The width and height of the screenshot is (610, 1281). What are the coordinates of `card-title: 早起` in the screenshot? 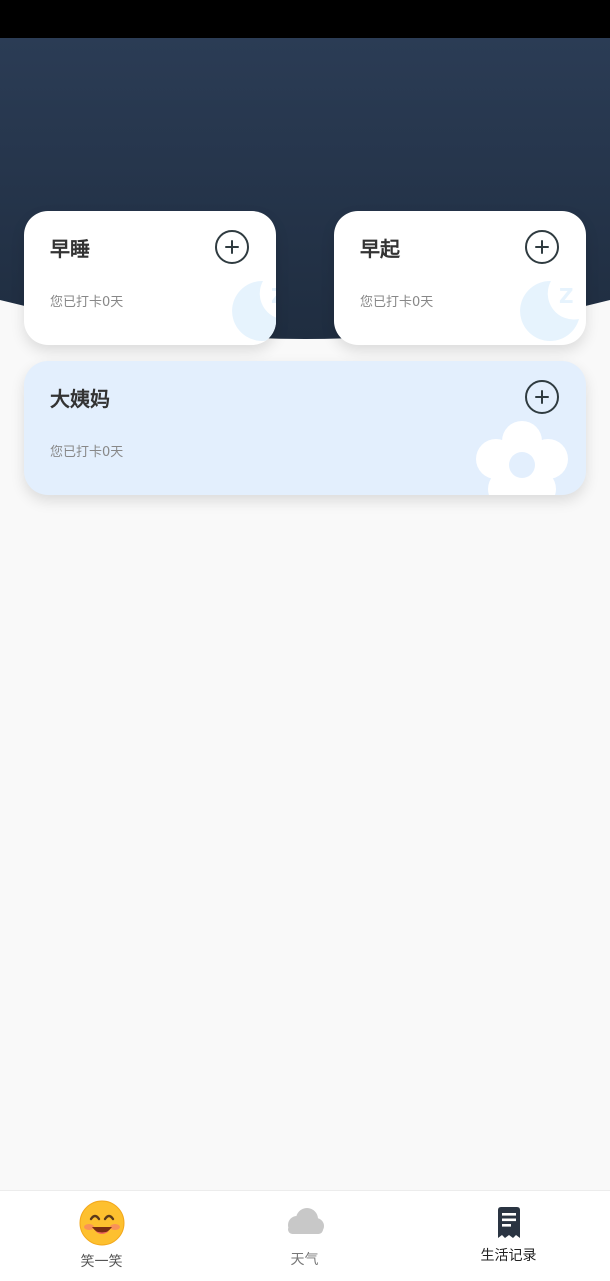 It's located at (380, 249).